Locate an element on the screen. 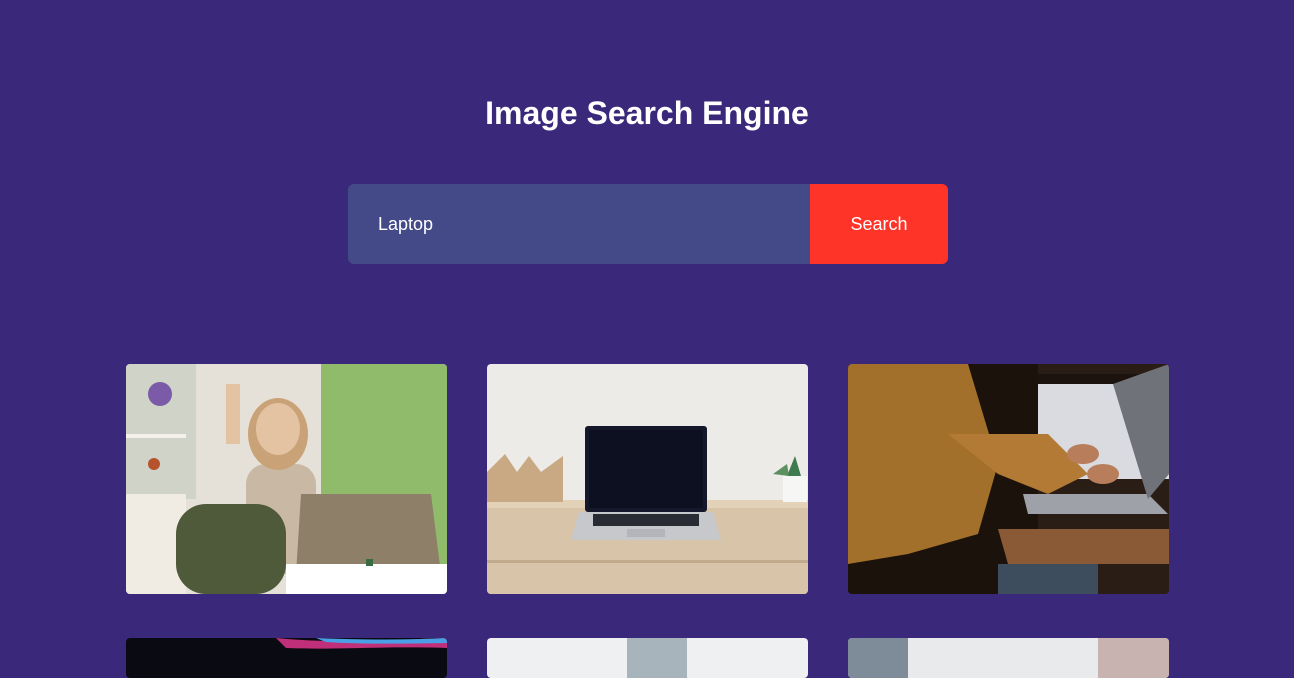  search-bar: Search is located at coordinates (648, 224).